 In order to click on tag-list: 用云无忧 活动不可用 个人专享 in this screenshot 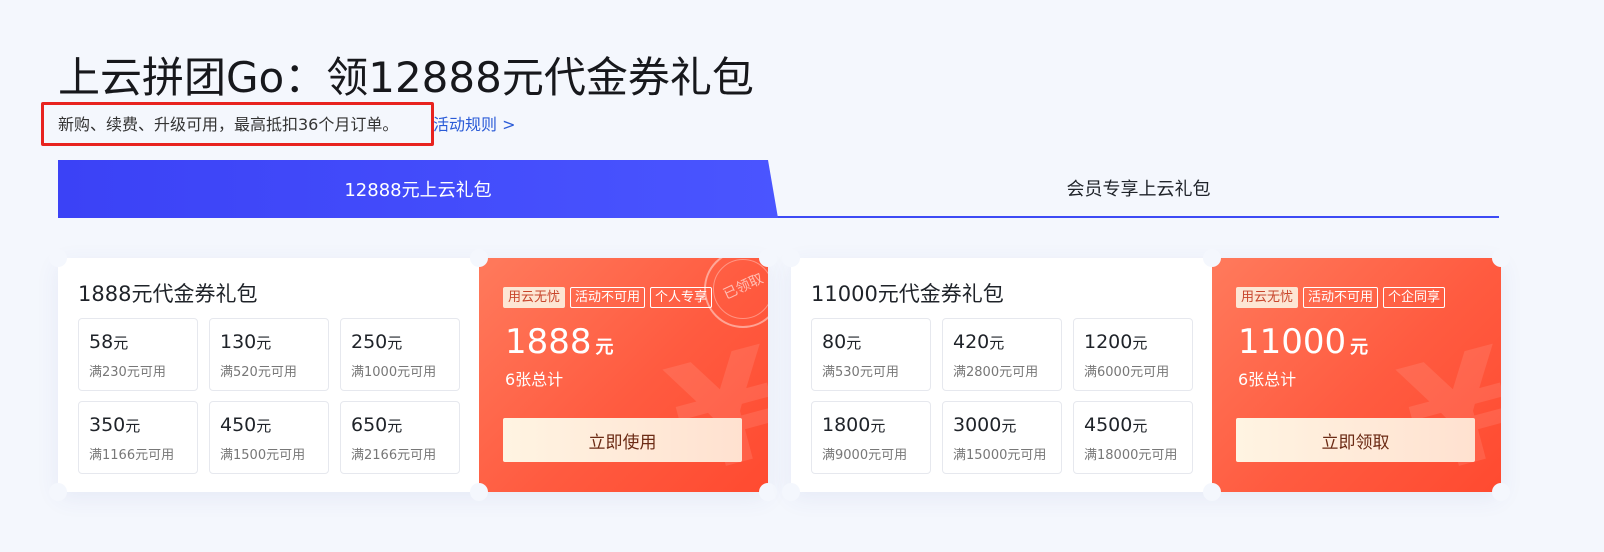, I will do `click(608, 297)`.